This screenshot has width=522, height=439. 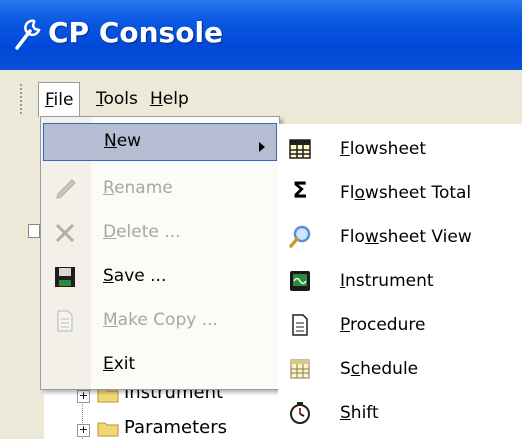 I want to click on menu-item-exit: Exit, so click(x=160, y=365).